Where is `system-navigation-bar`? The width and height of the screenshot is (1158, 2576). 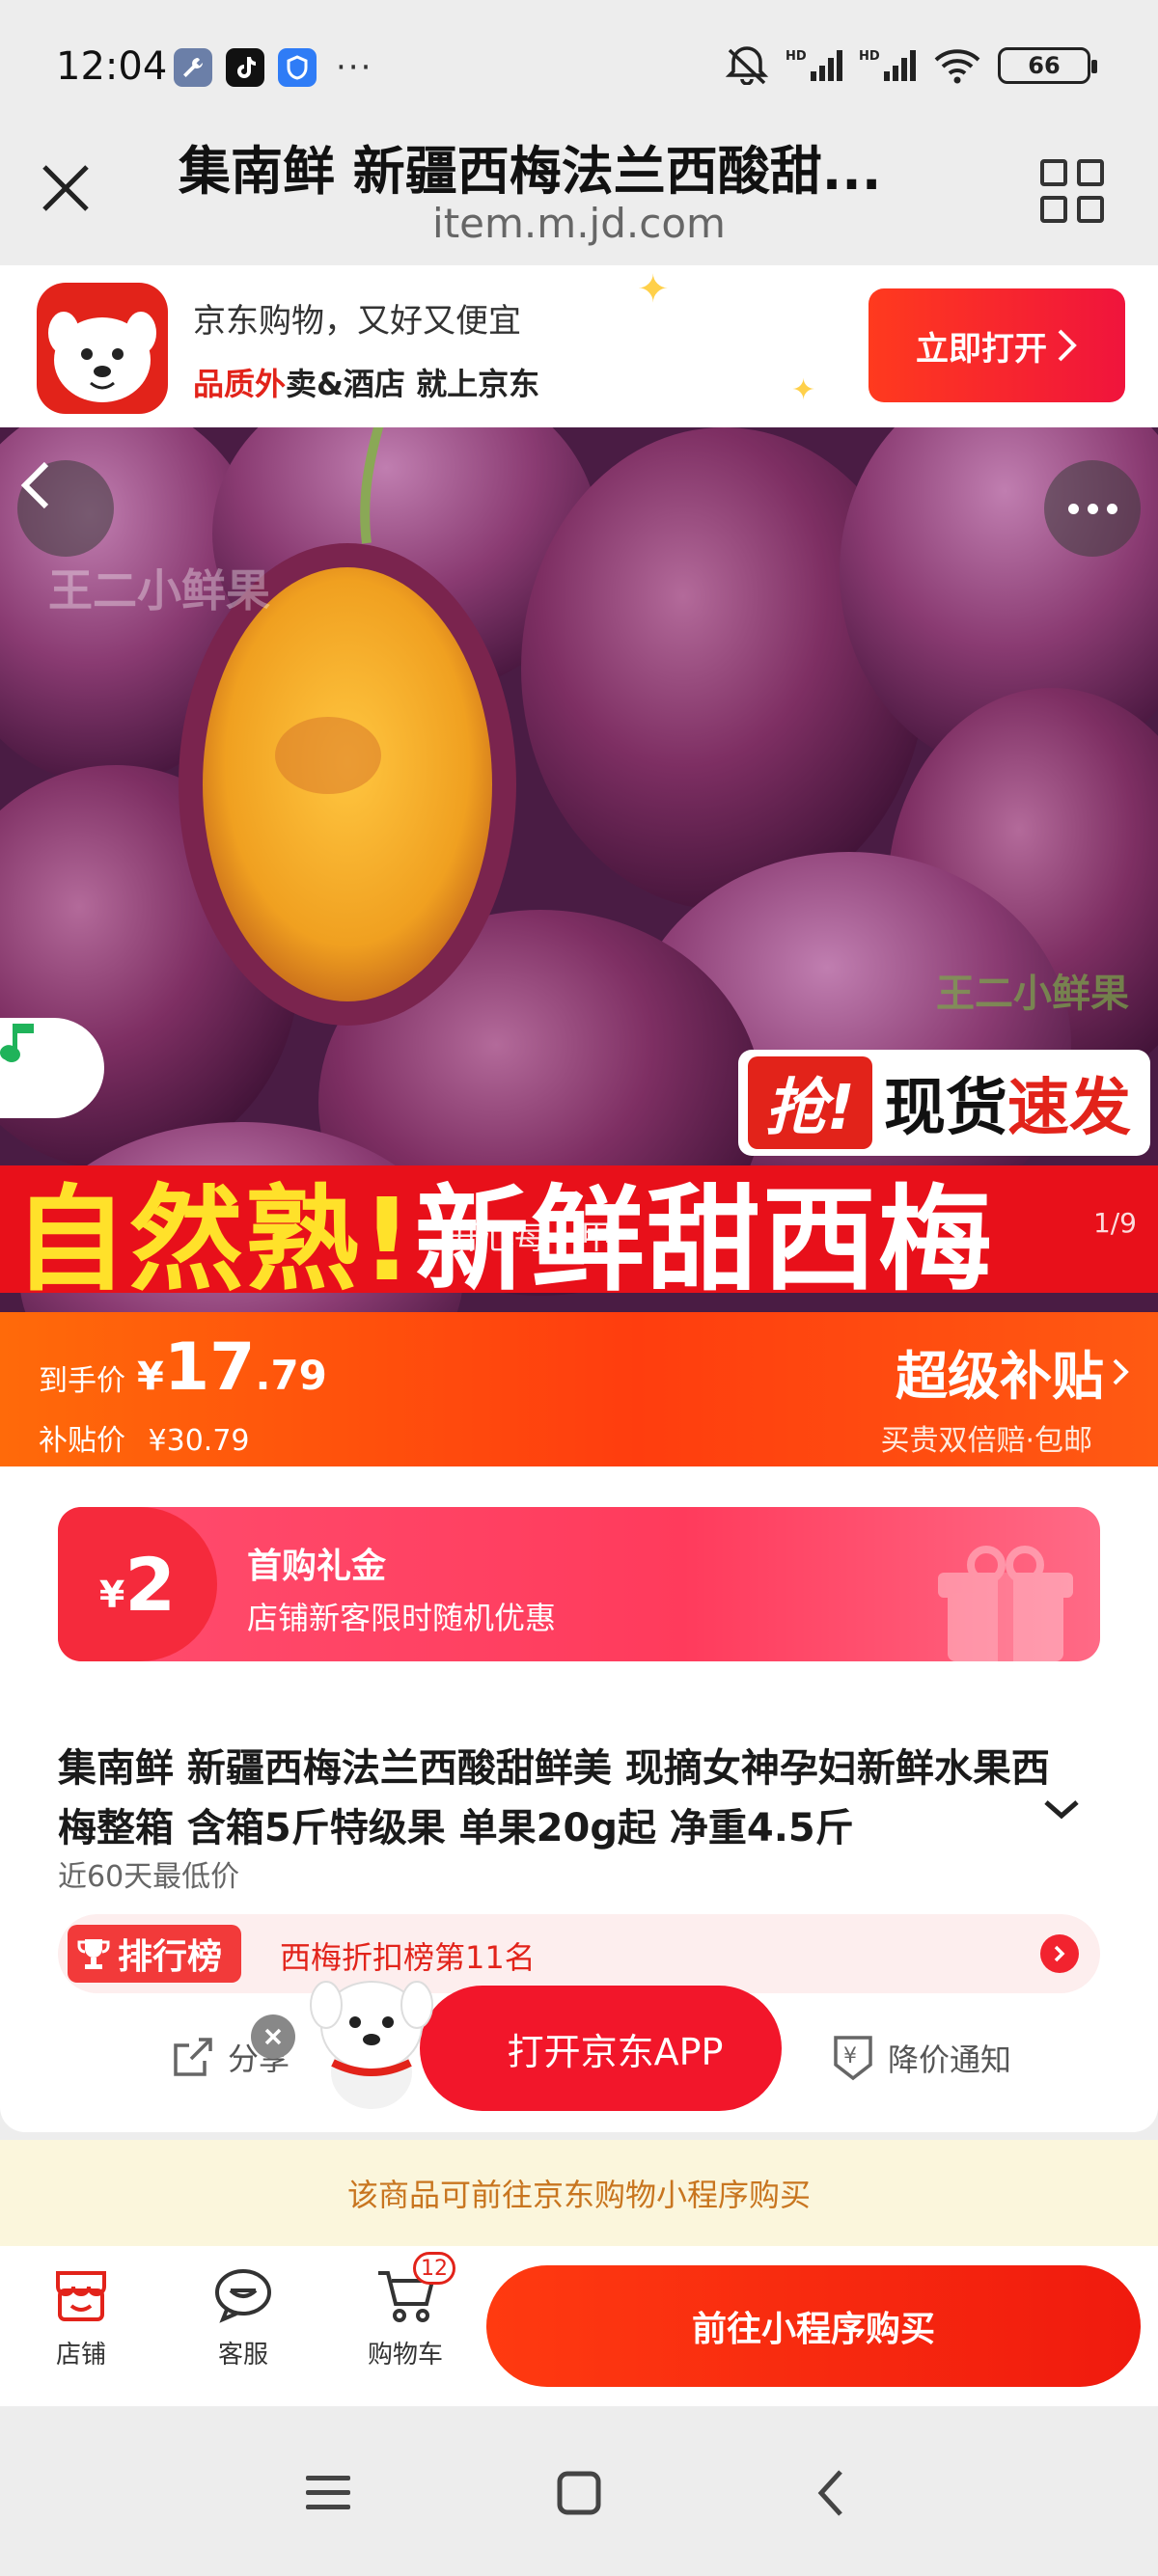 system-navigation-bar is located at coordinates (579, 2491).